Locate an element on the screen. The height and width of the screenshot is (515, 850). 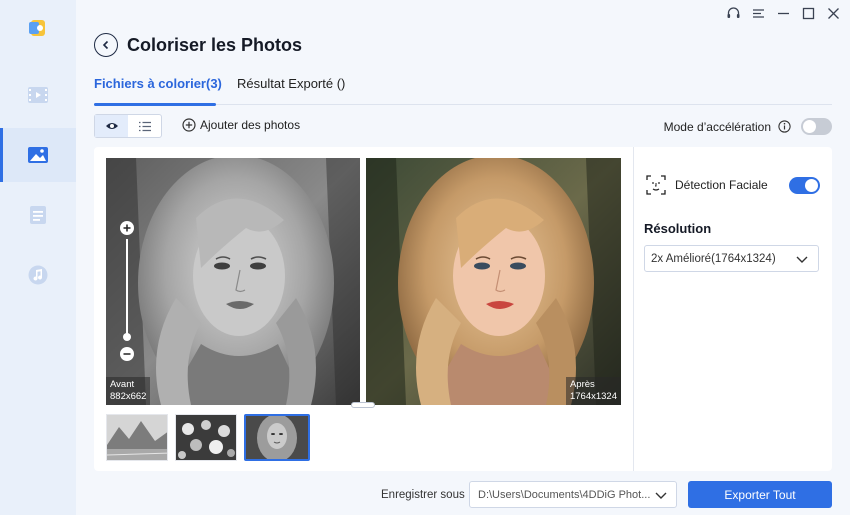
eye-icon is located at coordinates (111, 126).